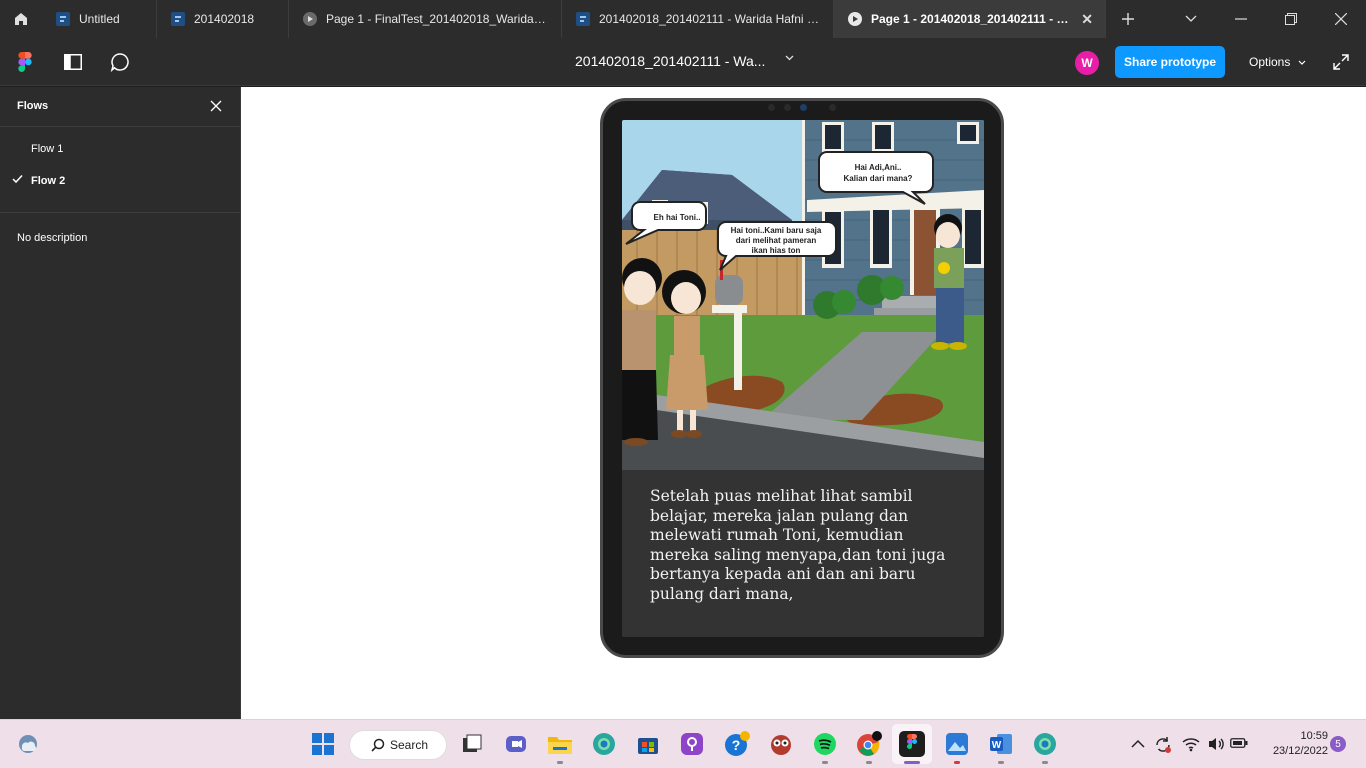 This screenshot has height=768, width=1366. I want to click on close-tab-icon: ✕, so click(1087, 19).